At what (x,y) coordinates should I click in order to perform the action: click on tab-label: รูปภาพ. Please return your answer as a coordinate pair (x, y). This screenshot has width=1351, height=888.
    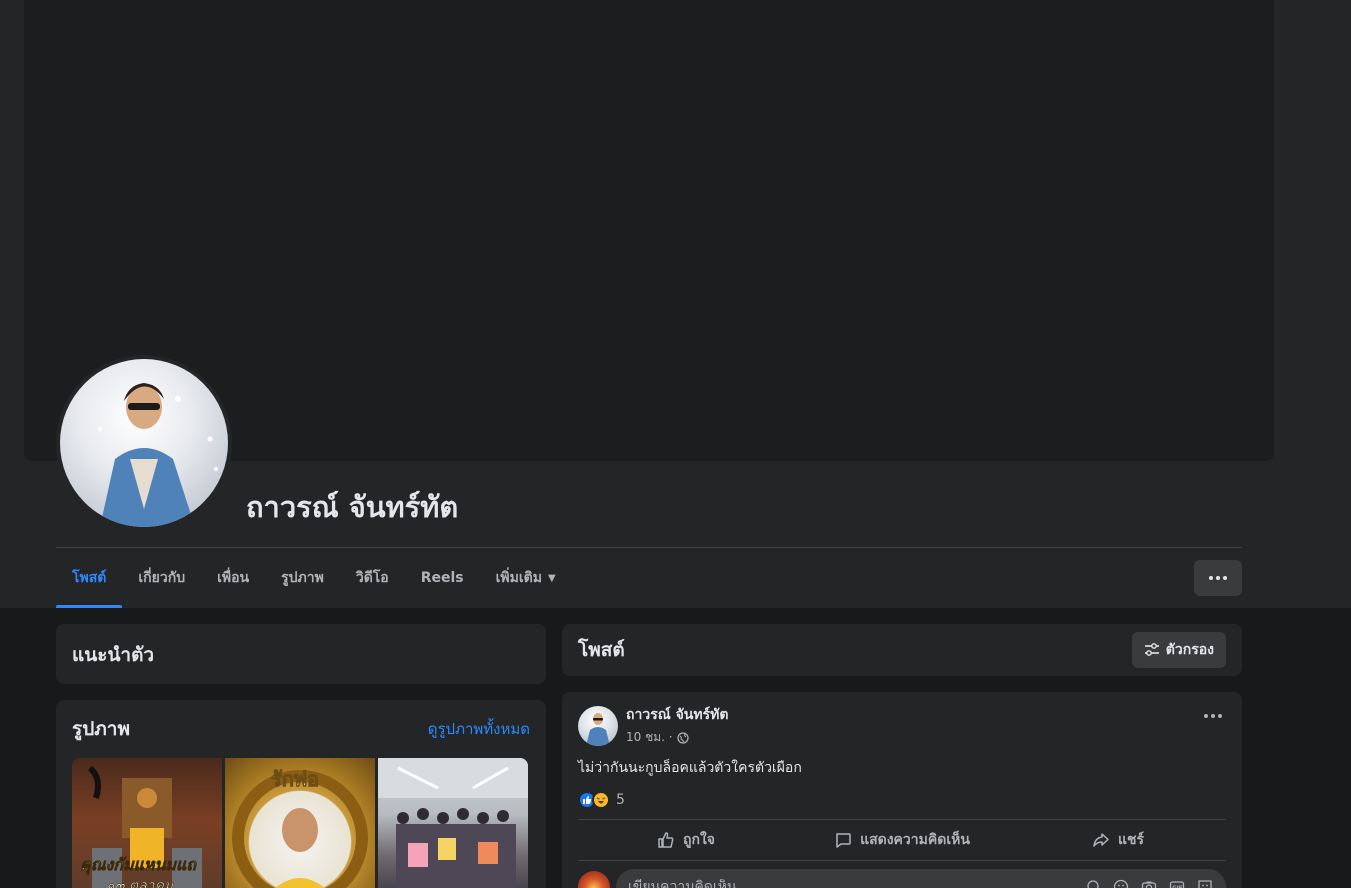
    Looking at the image, I should click on (302, 578).